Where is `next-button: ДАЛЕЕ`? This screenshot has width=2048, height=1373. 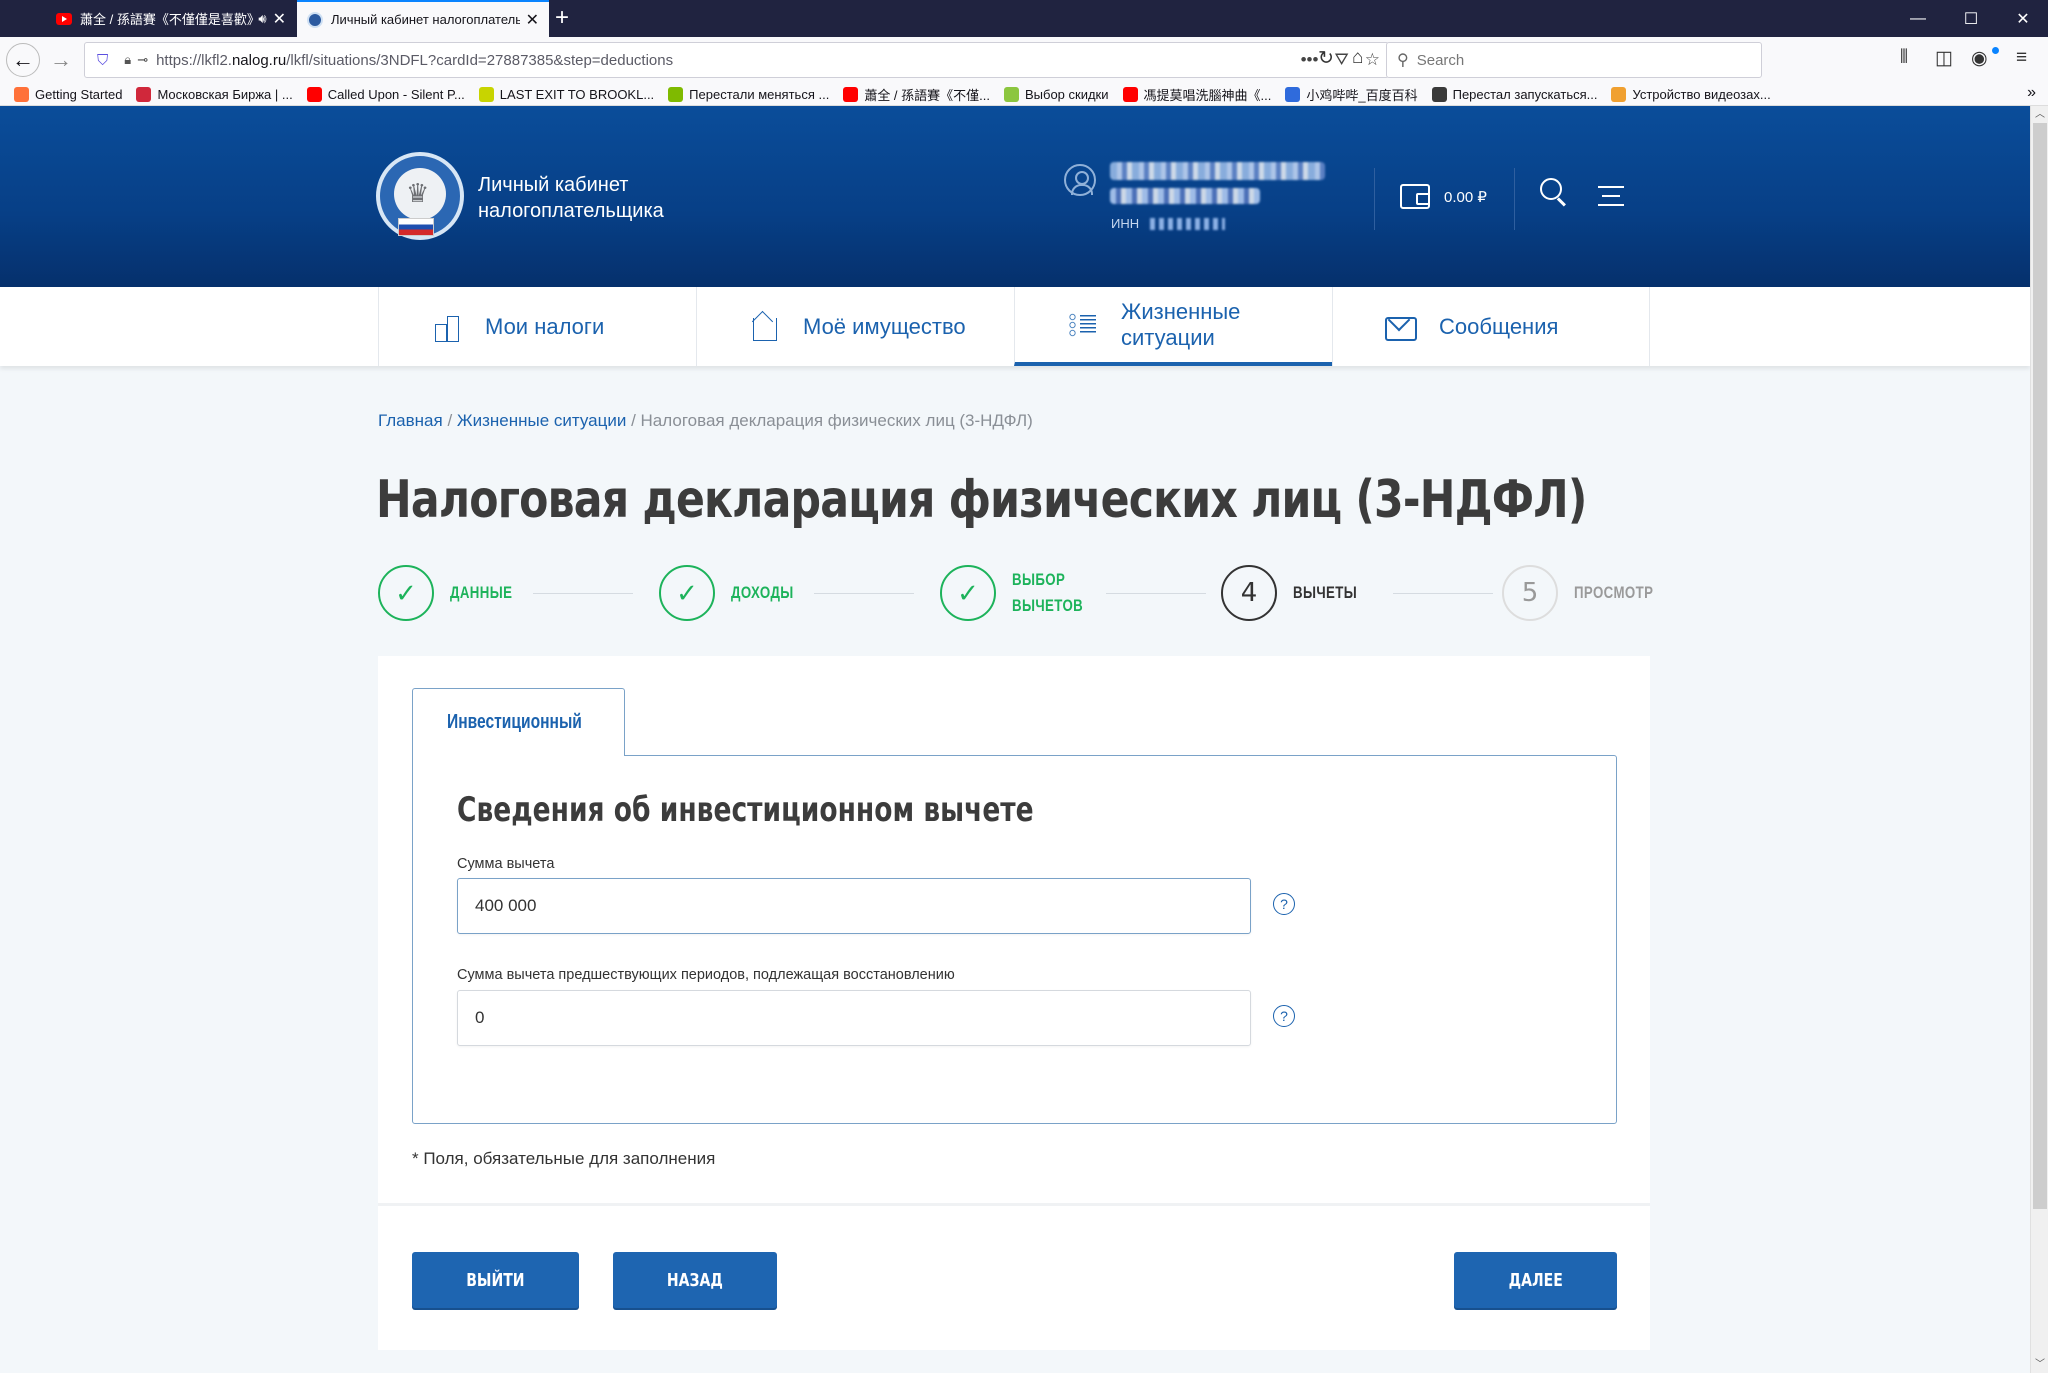 next-button: ДАЛЕЕ is located at coordinates (1535, 1280).